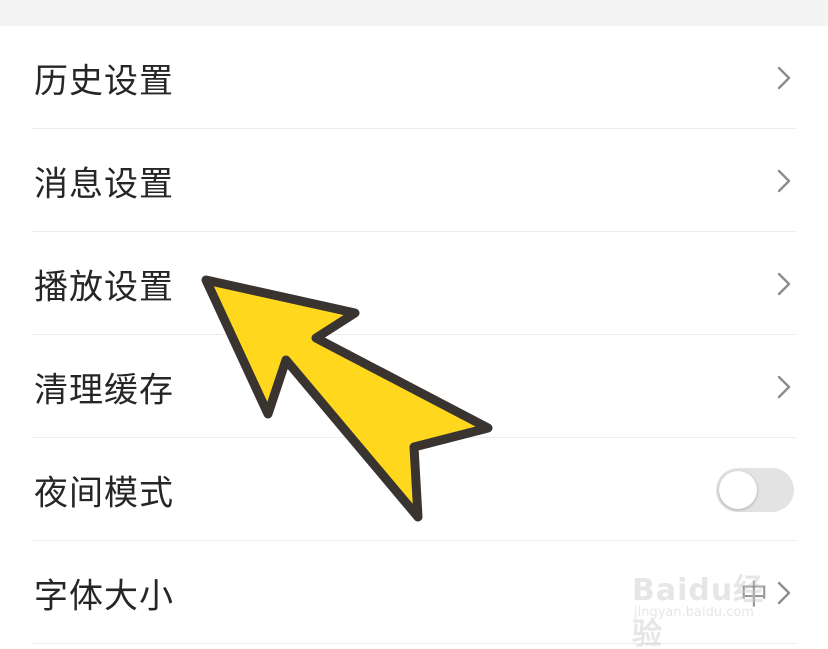  I want to click on settings-row-label: 消息设置, so click(104, 184).